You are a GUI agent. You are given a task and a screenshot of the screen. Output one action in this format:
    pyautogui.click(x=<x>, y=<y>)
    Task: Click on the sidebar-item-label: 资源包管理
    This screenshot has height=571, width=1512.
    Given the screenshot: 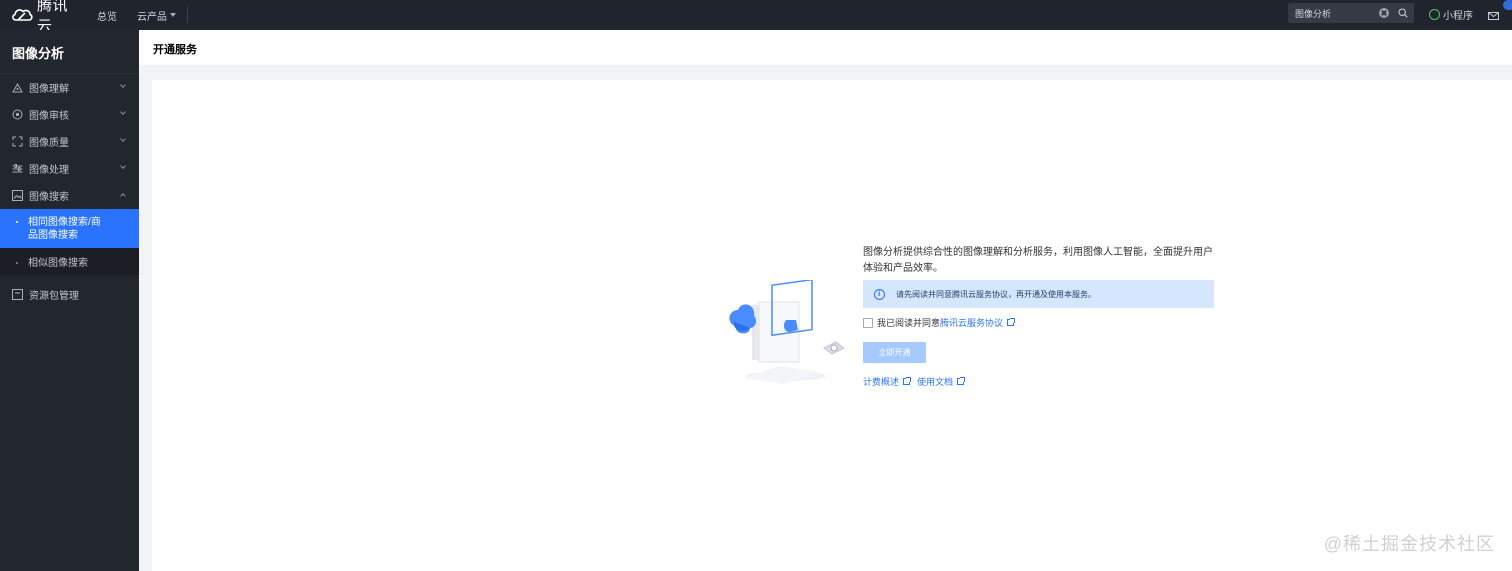 What is the action you would take?
    pyautogui.click(x=54, y=296)
    